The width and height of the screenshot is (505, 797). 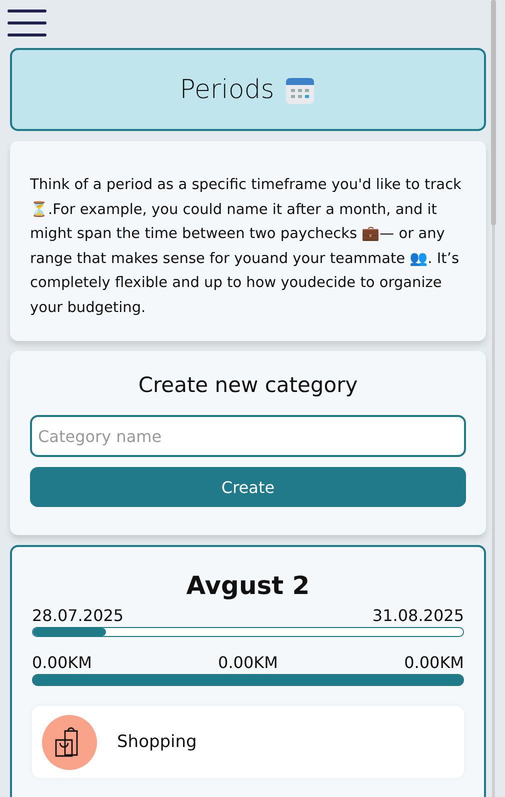 I want to click on create-button: Create, so click(x=248, y=487).